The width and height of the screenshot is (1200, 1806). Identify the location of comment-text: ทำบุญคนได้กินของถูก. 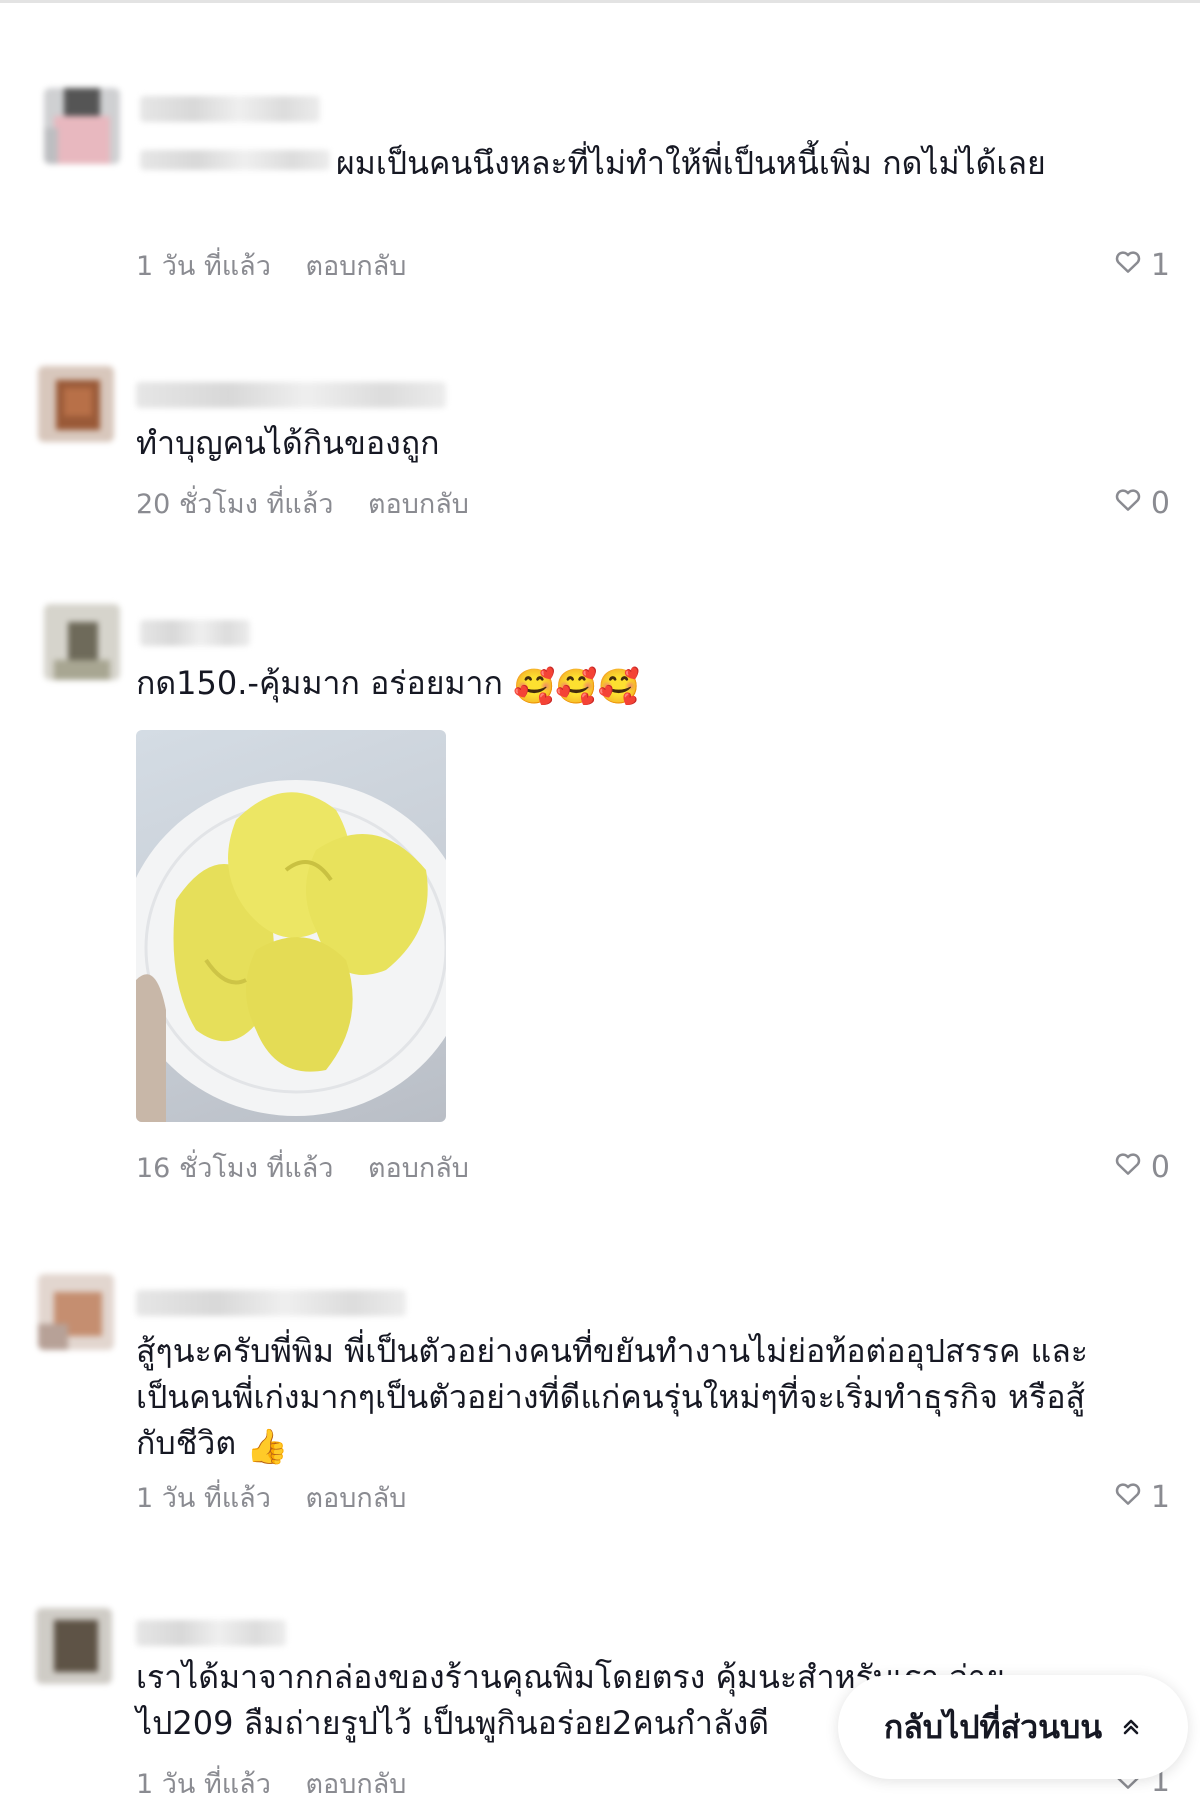
(288, 443).